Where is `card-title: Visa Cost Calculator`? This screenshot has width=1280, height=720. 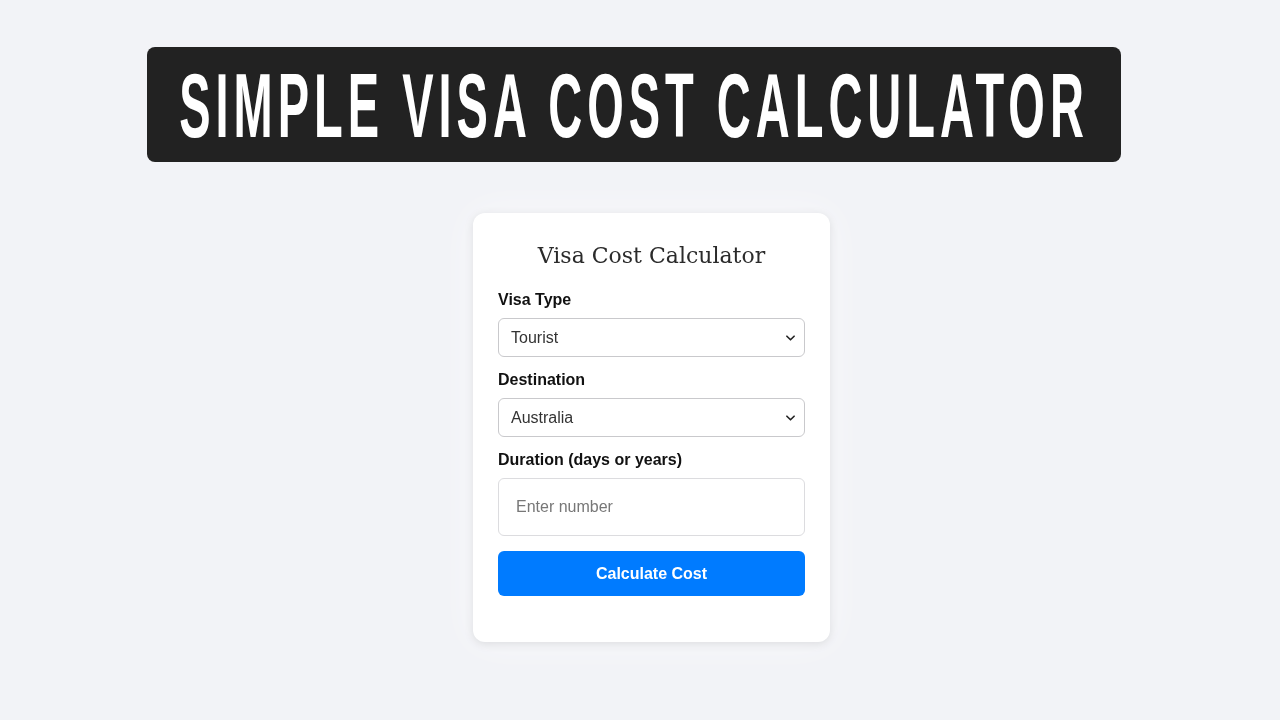
card-title: Visa Cost Calculator is located at coordinates (651, 256).